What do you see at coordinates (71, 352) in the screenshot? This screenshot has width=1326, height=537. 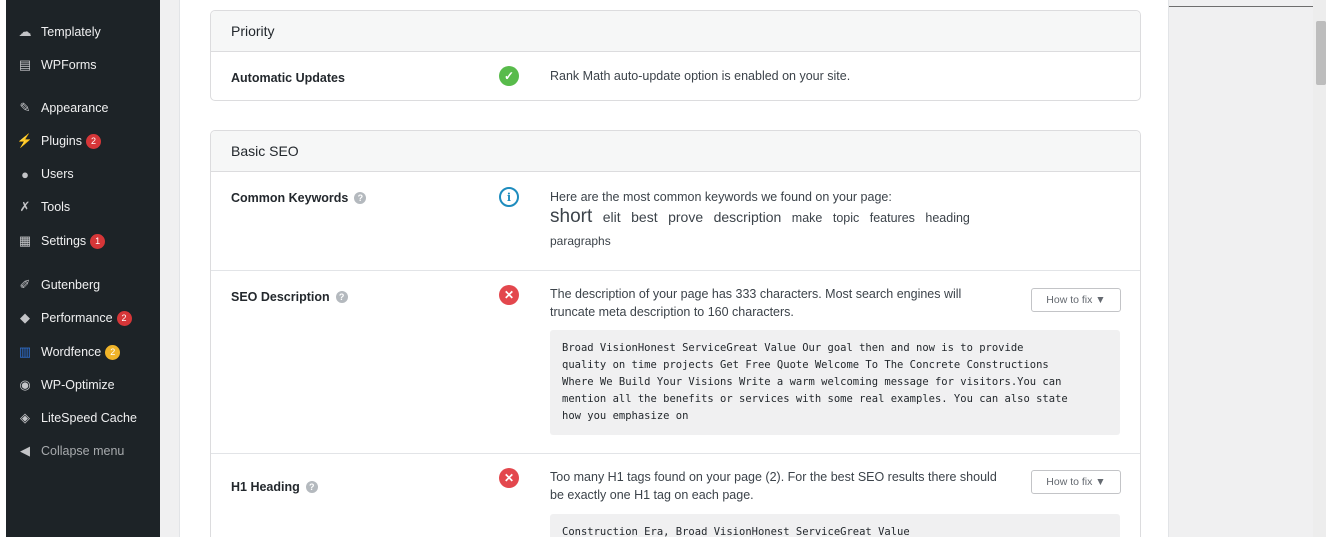 I see `sidebar-item-label: Wordfence` at bounding box center [71, 352].